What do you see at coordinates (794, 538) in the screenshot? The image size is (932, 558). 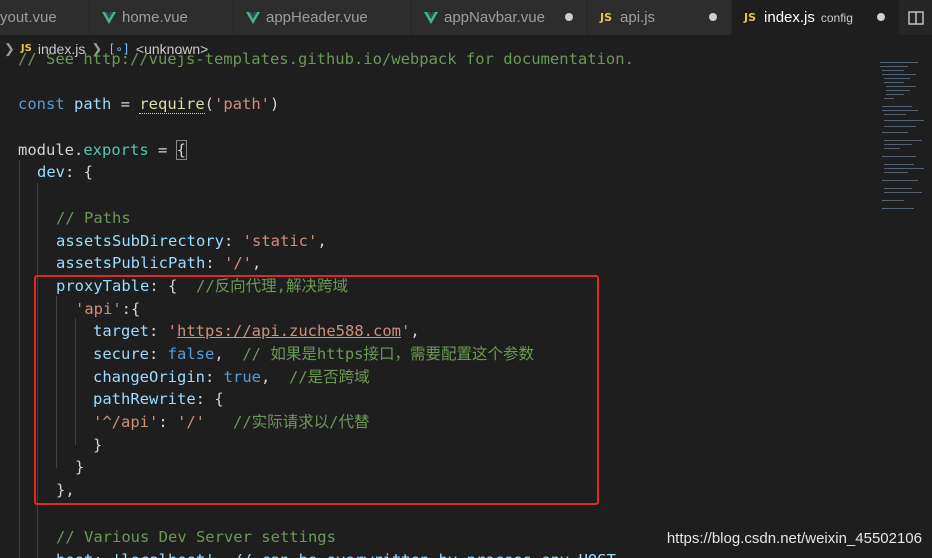 I see `watermark-text: https://blog.csdn.net/weixin_45502106` at bounding box center [794, 538].